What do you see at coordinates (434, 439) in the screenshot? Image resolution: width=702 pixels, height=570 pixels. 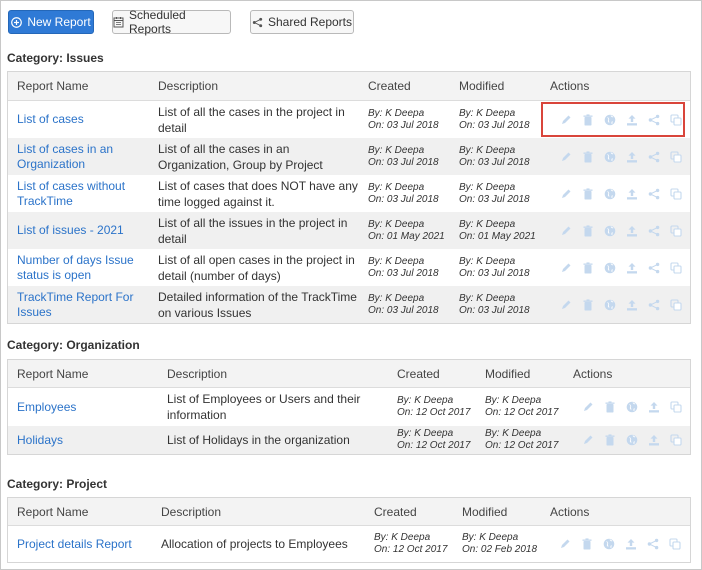 I see `created-info: By: K Deepa On: 12 Oct 2017` at bounding box center [434, 439].